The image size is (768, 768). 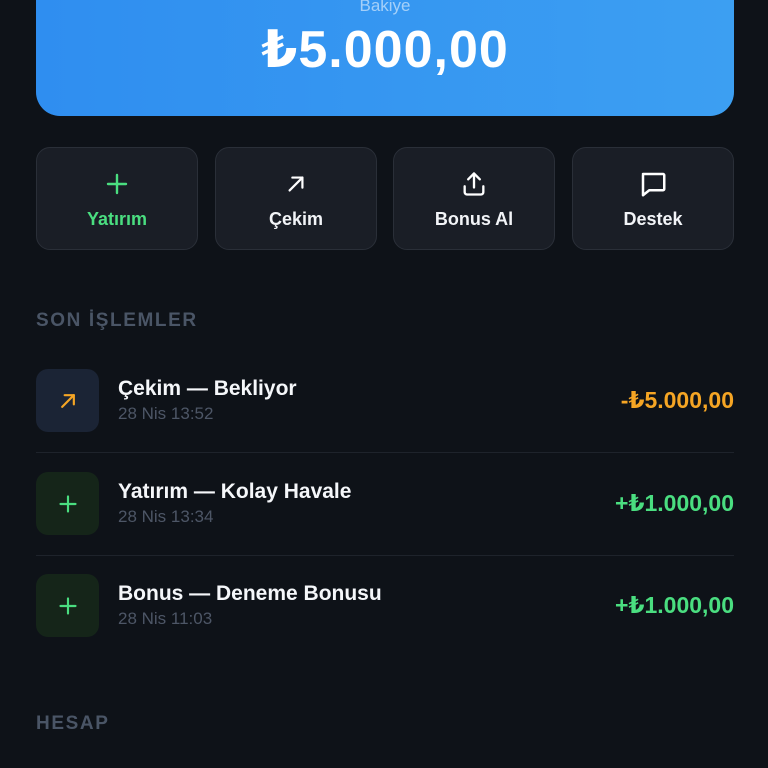 What do you see at coordinates (235, 491) in the screenshot?
I see `transaction-title: Yatırım — Kolay Havale` at bounding box center [235, 491].